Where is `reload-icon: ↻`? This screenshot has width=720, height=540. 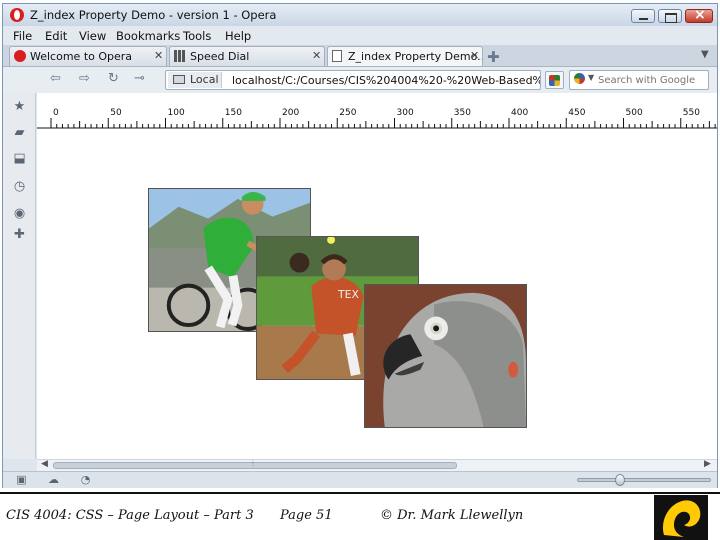
reload-icon: ↻ is located at coordinates (113, 78).